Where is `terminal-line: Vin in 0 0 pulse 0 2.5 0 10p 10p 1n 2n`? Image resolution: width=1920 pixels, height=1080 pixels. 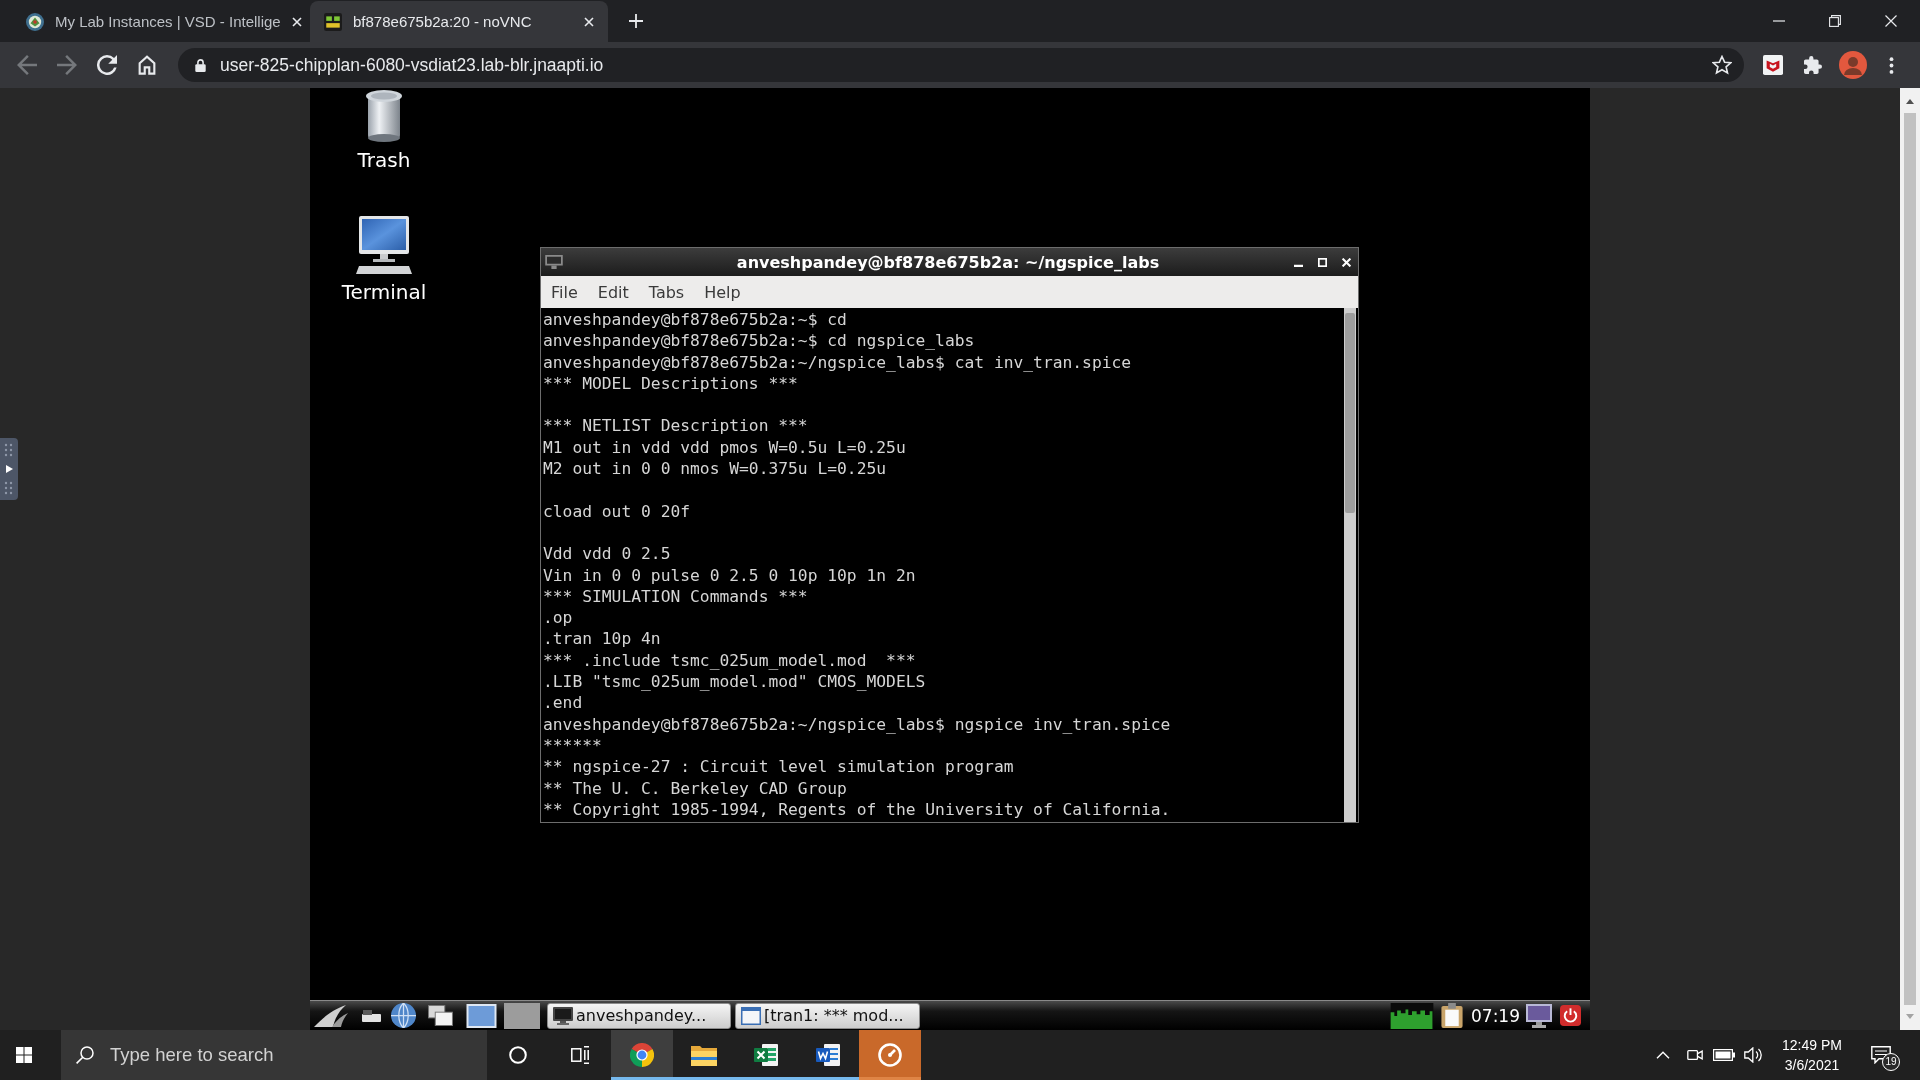
terminal-line: Vin in 0 0 pulse 0 2.5 0 10p 10p 1n 2n is located at coordinates (730, 575).